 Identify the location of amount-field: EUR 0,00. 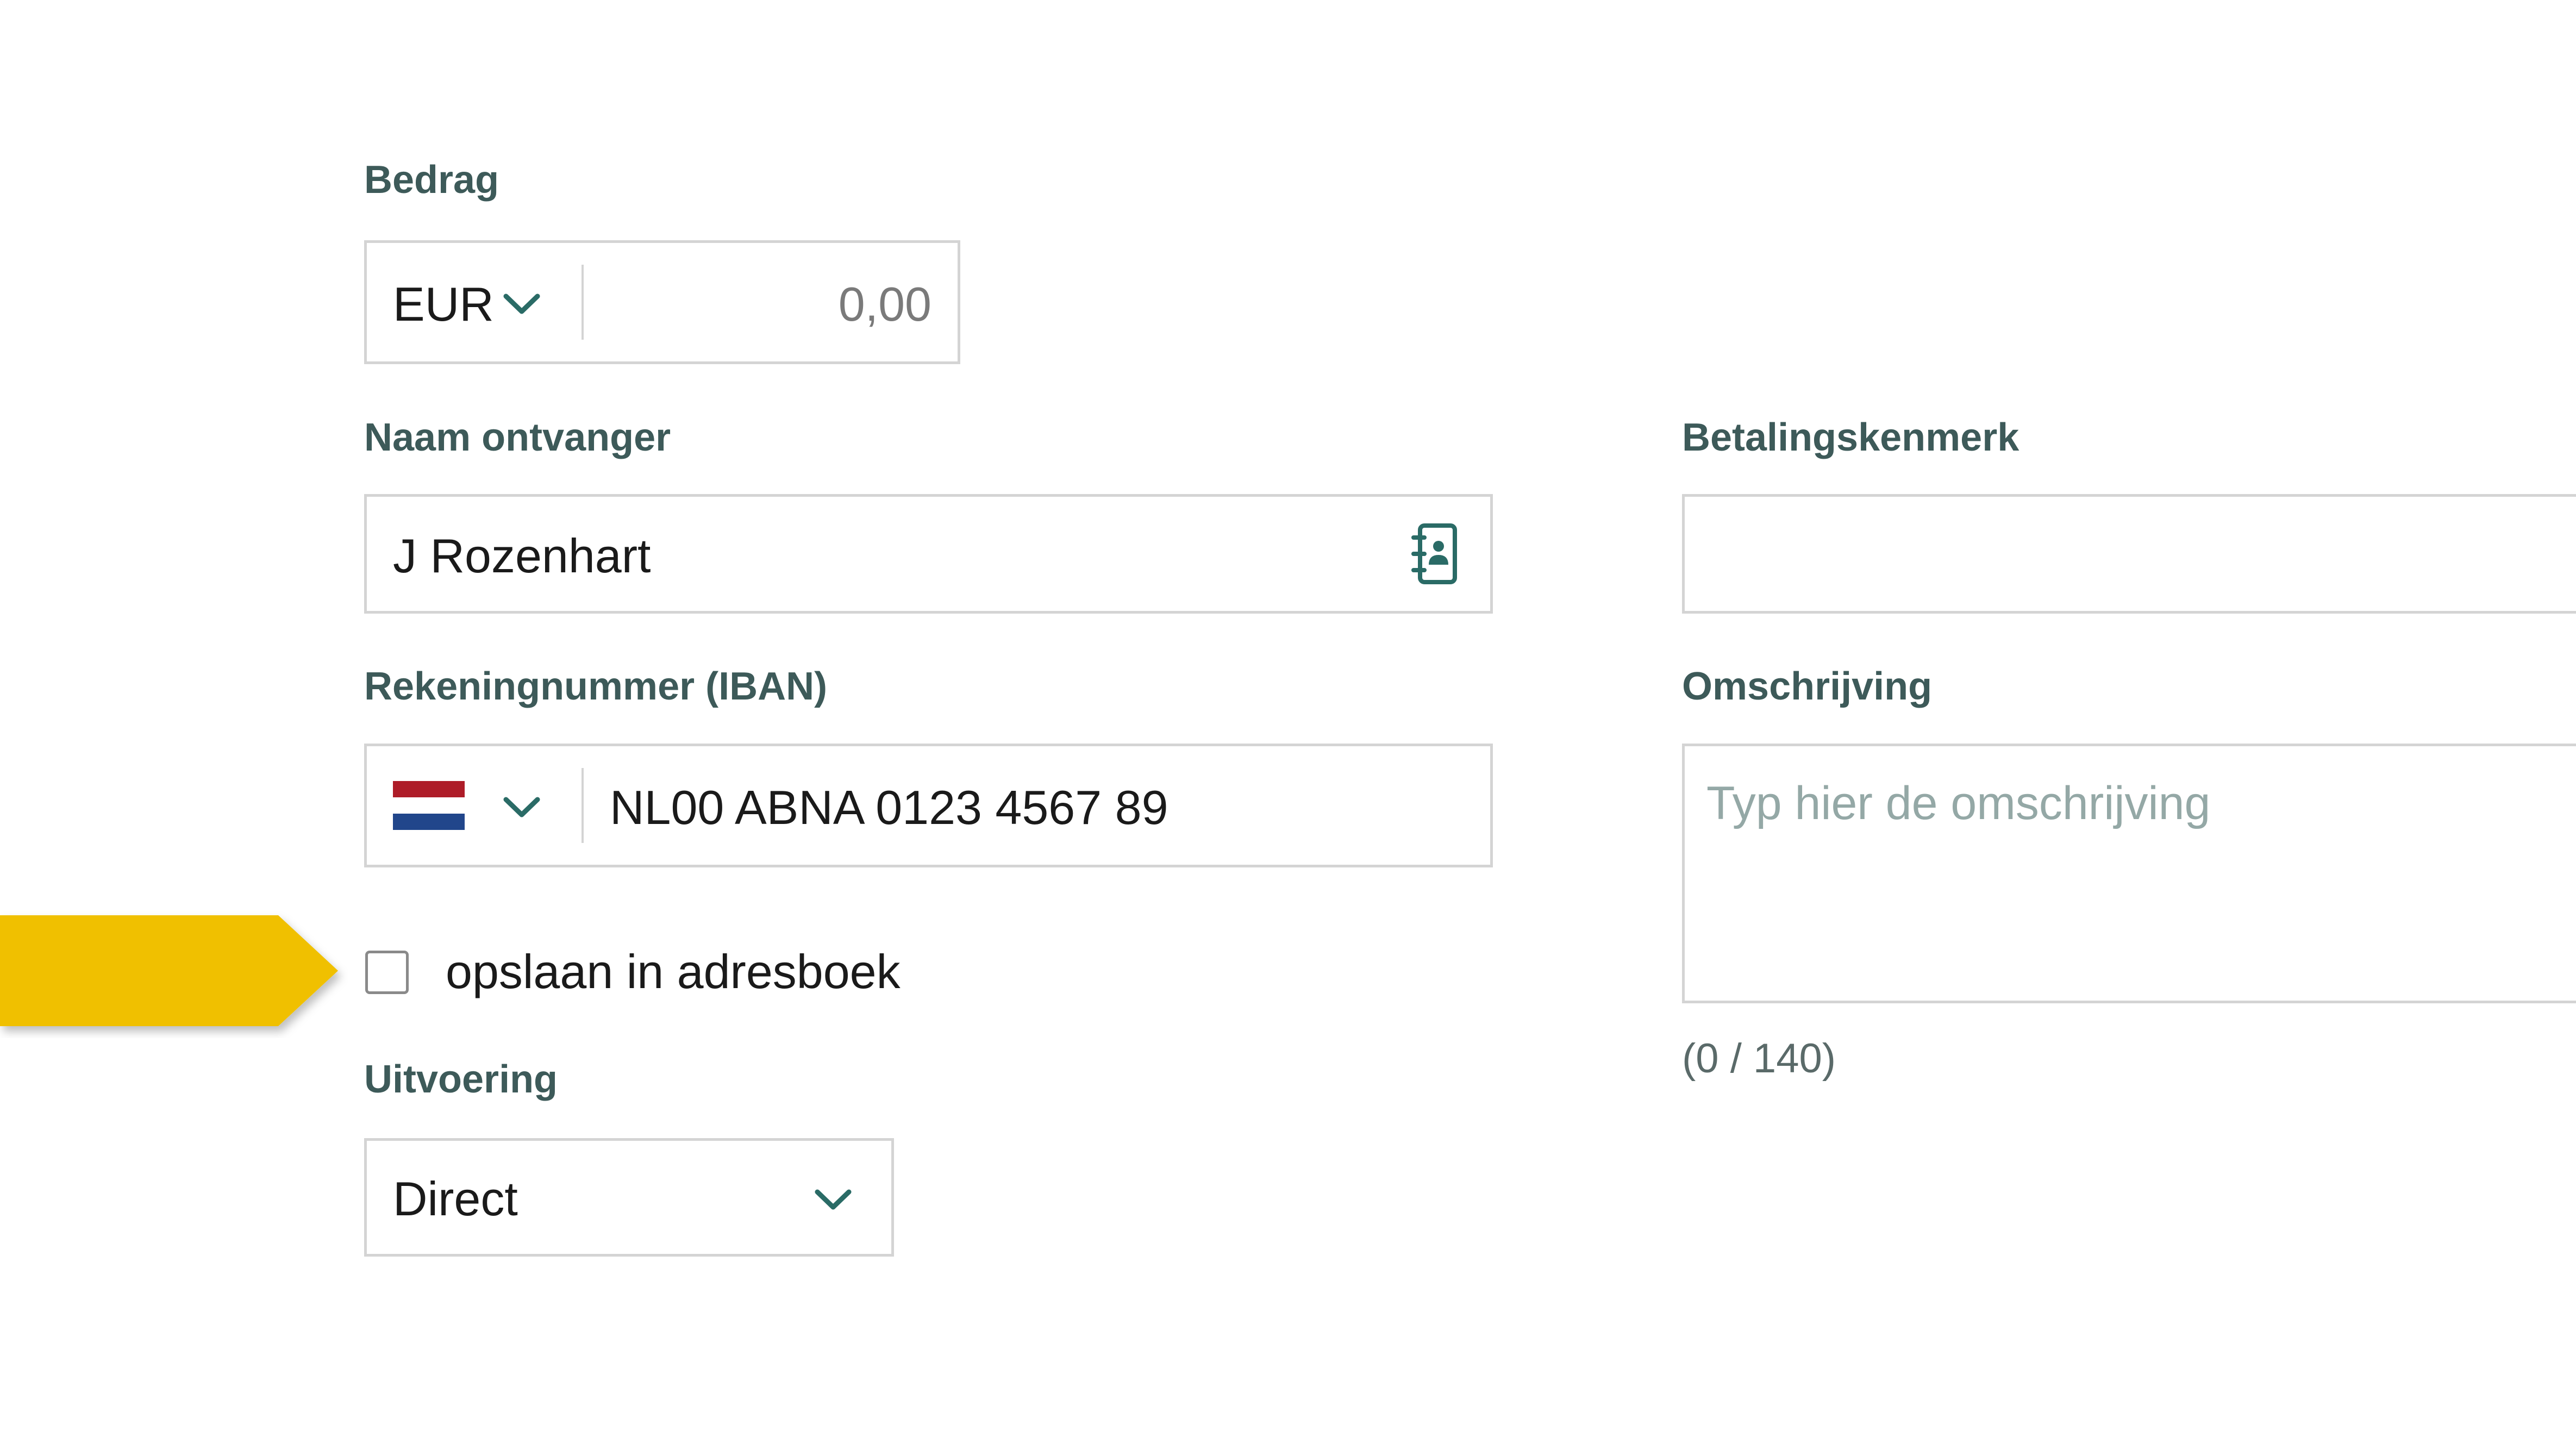
(662, 302).